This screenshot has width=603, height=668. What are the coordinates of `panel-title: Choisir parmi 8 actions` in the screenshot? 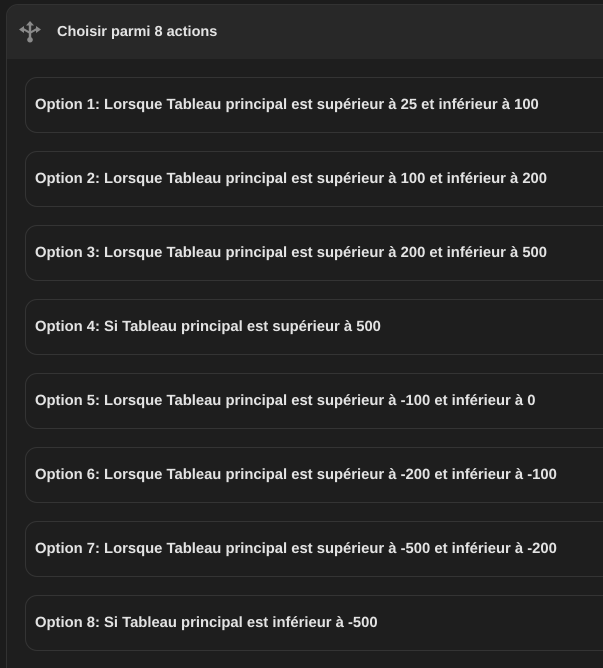 It's located at (137, 32).